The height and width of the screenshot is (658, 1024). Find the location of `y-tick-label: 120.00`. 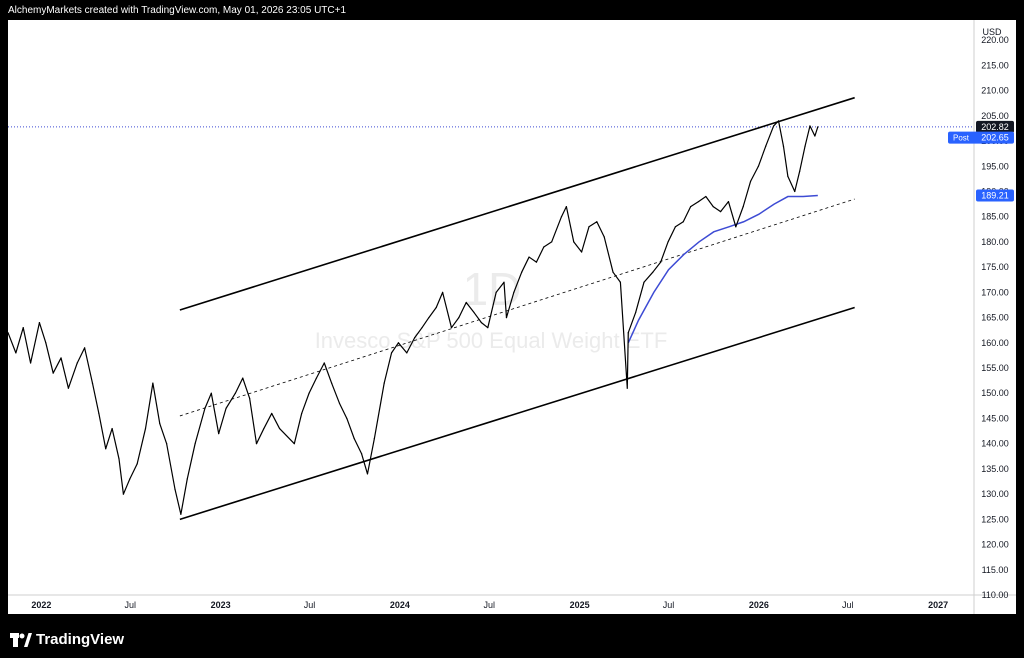

y-tick-label: 120.00 is located at coordinates (995, 545).